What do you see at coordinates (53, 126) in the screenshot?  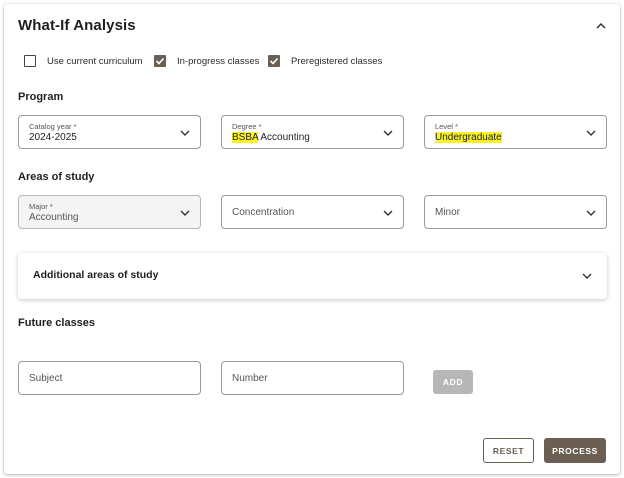 I see `catalog-year-label: Catalog year *` at bounding box center [53, 126].